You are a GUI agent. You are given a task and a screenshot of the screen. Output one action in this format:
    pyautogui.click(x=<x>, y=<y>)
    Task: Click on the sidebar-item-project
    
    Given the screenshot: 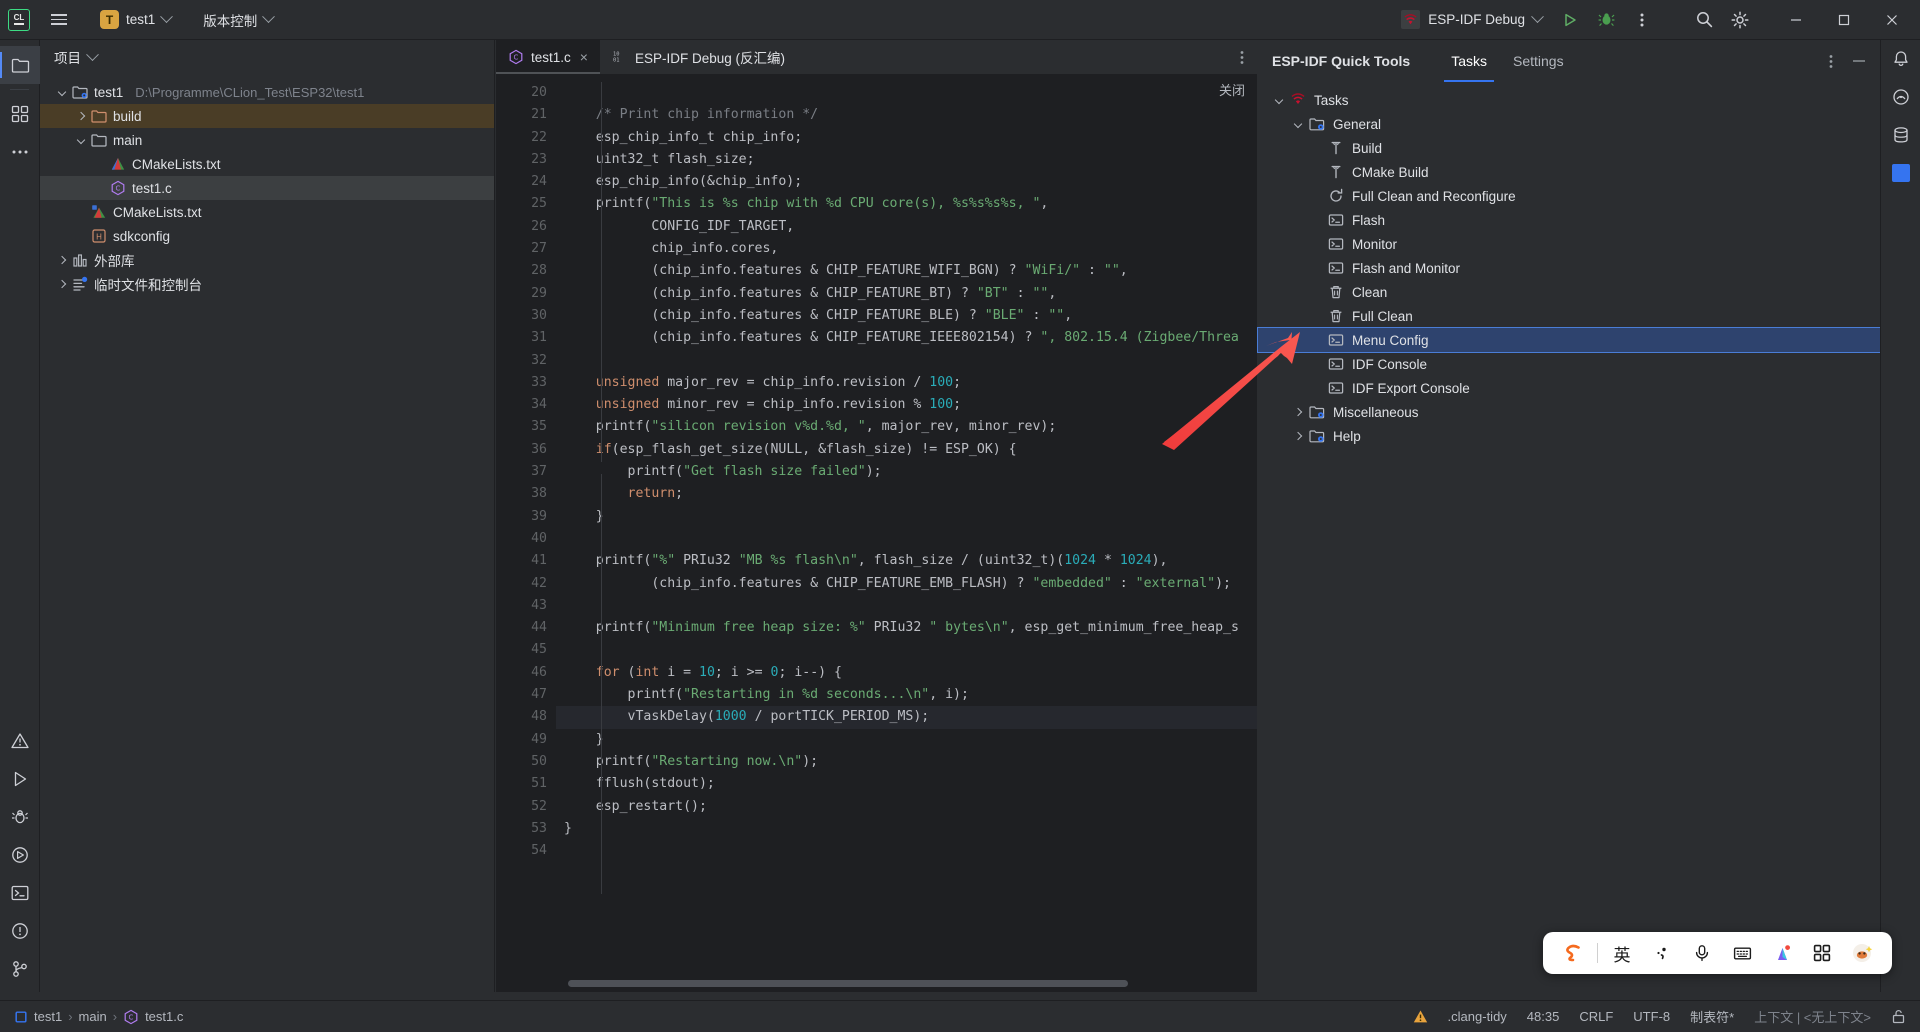 What is the action you would take?
    pyautogui.click(x=20, y=65)
    